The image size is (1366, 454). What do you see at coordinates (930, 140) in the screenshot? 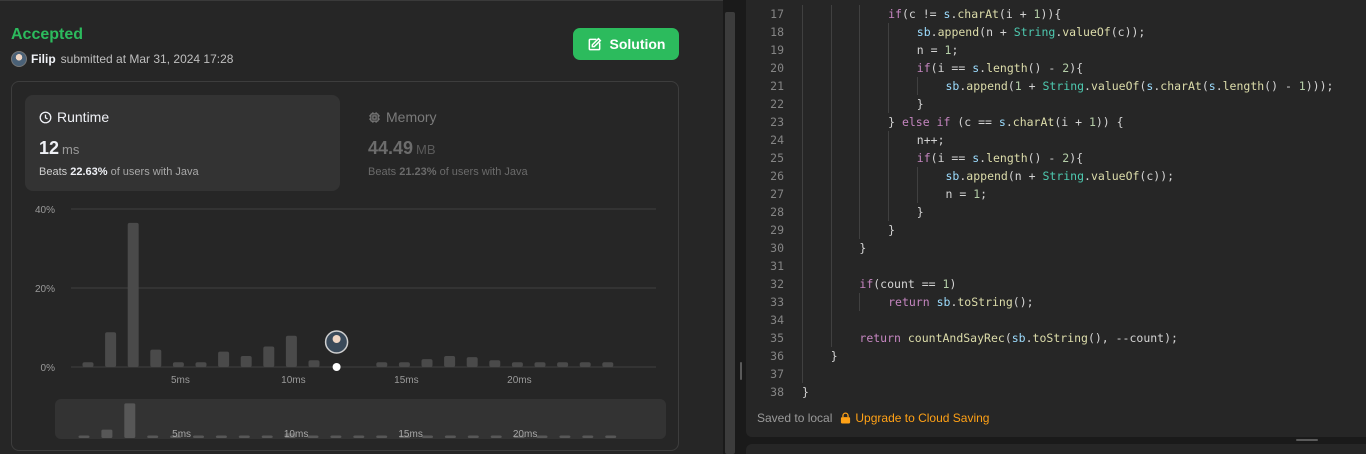
I see `code-text: n++;` at bounding box center [930, 140].